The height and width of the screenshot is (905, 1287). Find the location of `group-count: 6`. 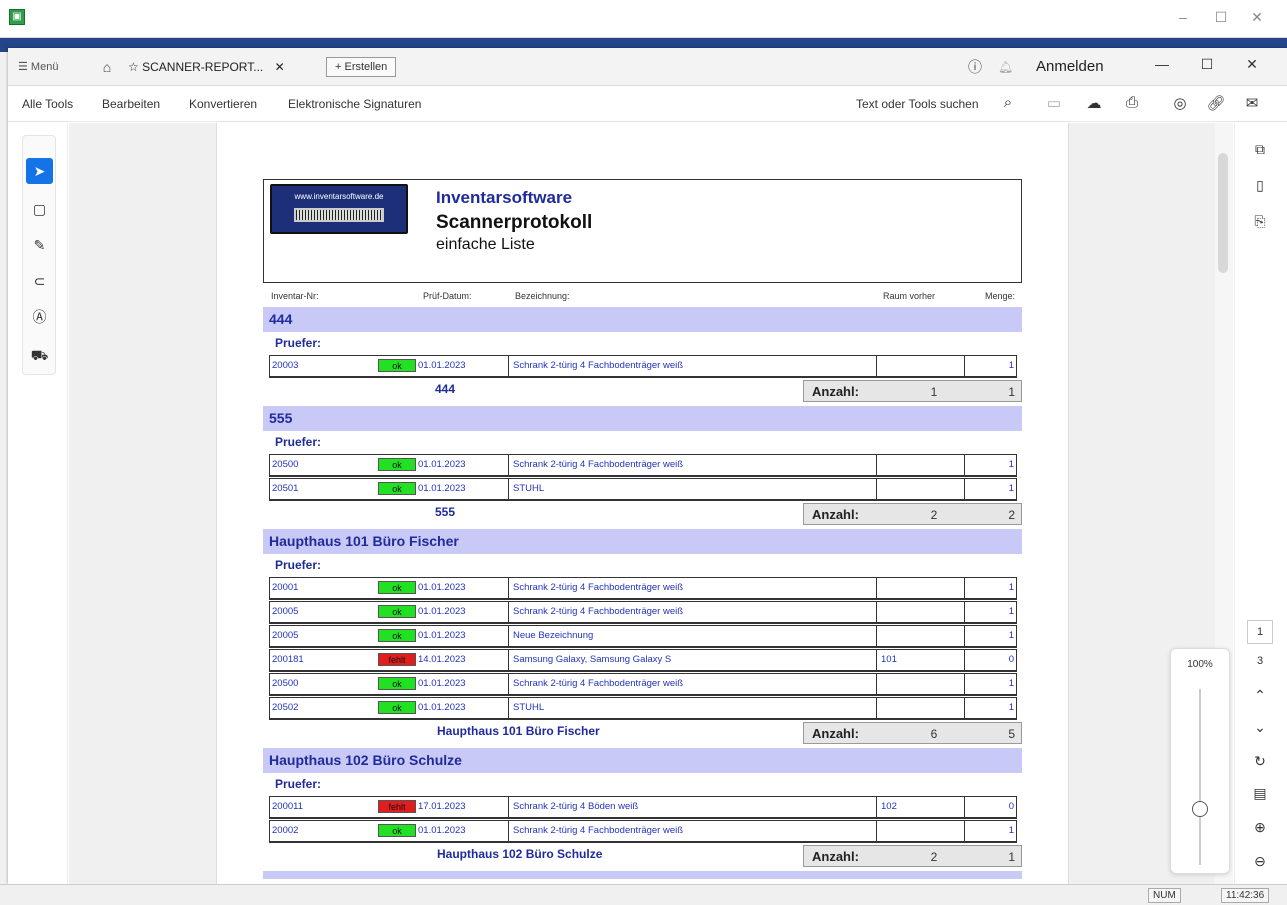

group-count: 6 is located at coordinates (934, 734).